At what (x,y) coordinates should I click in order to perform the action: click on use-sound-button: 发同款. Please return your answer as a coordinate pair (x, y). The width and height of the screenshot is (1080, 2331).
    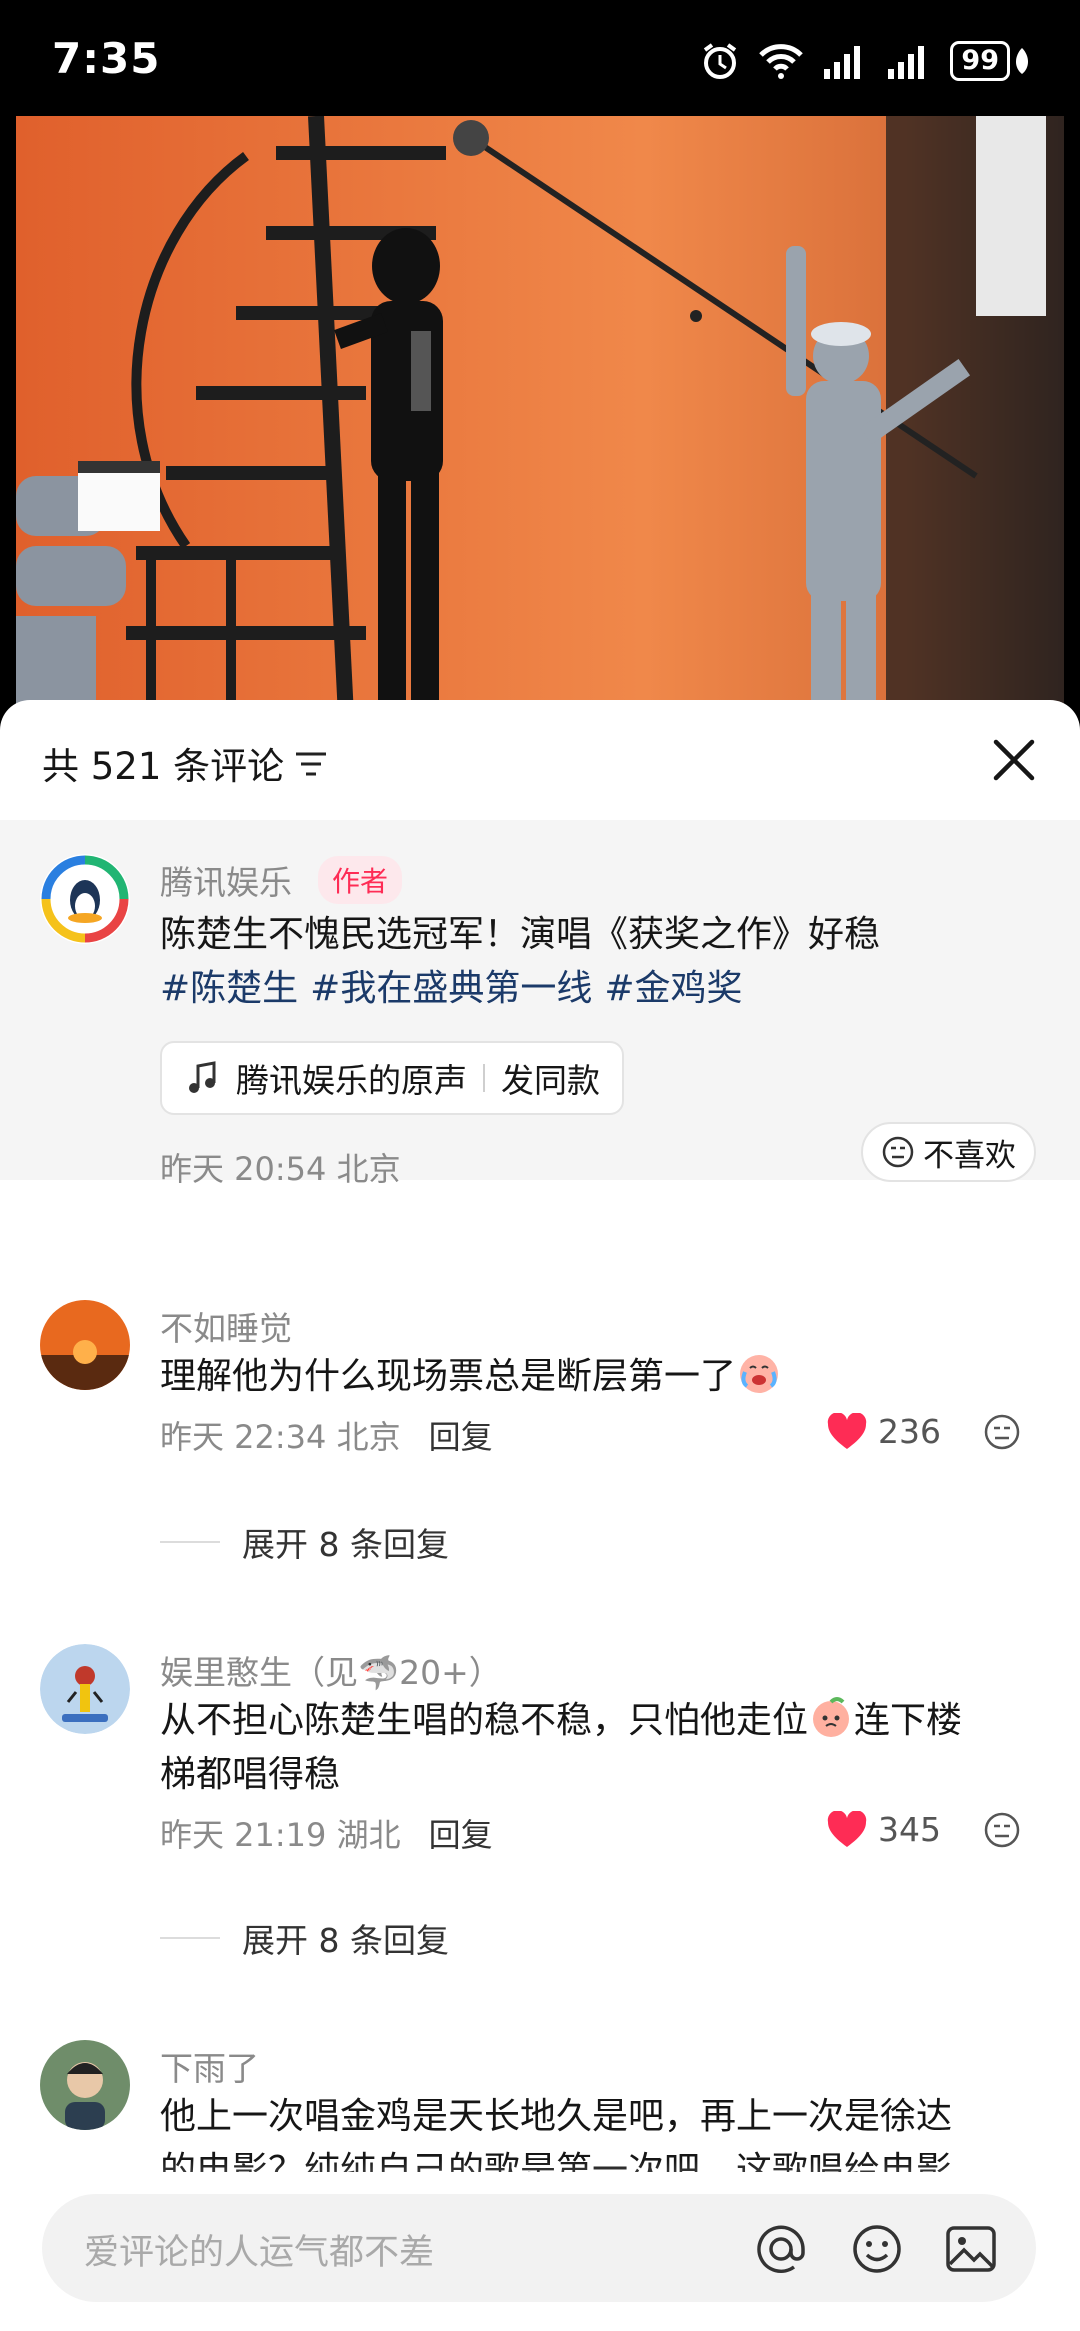
    Looking at the image, I should click on (550, 1078).